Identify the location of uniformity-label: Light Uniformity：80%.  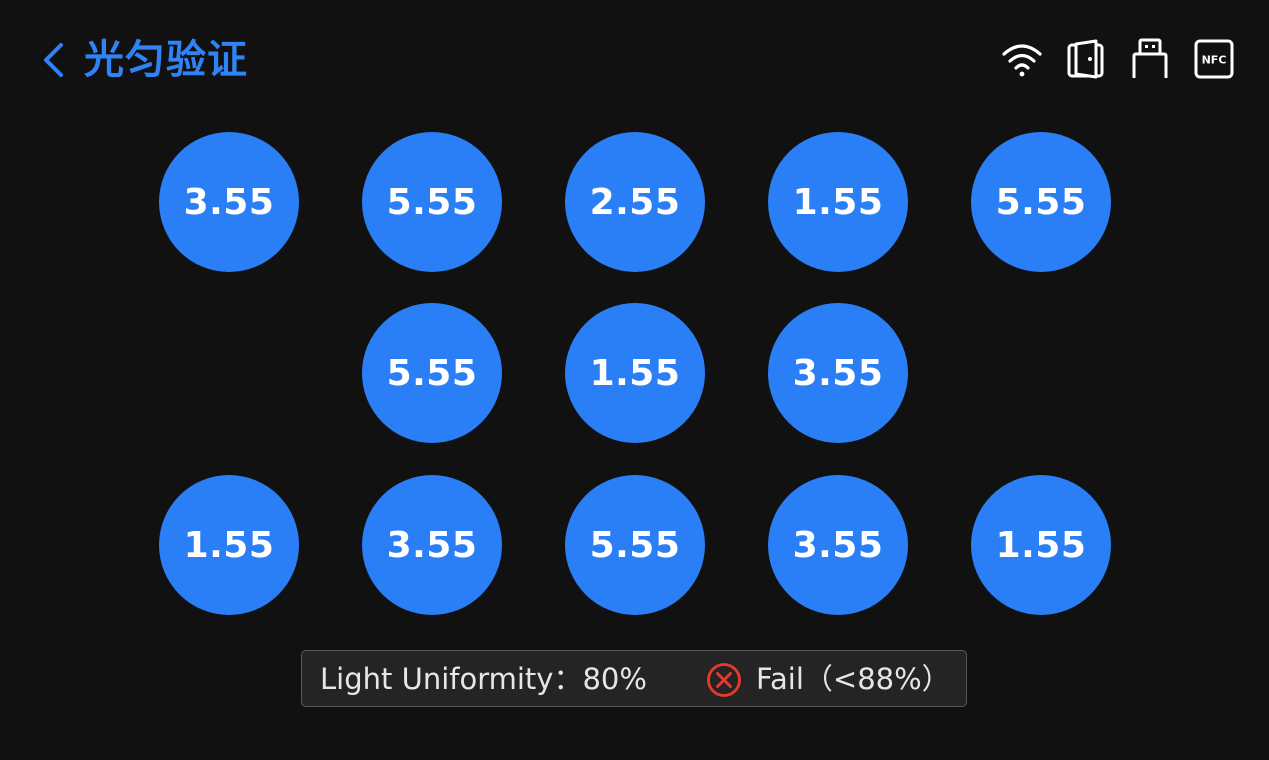
(483, 679).